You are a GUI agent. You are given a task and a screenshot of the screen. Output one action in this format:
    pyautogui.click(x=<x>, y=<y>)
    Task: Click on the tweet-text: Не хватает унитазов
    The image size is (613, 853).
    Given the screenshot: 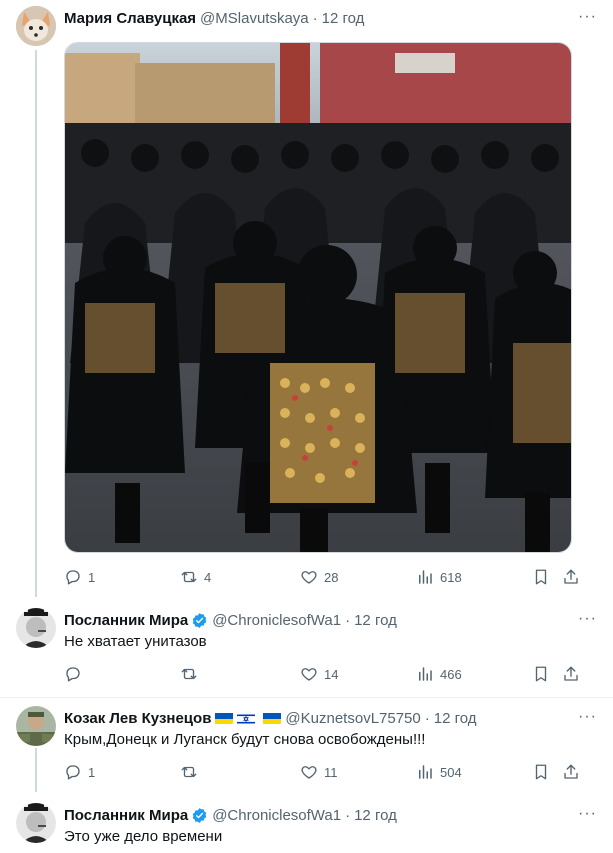 What is the action you would take?
    pyautogui.click(x=135, y=641)
    